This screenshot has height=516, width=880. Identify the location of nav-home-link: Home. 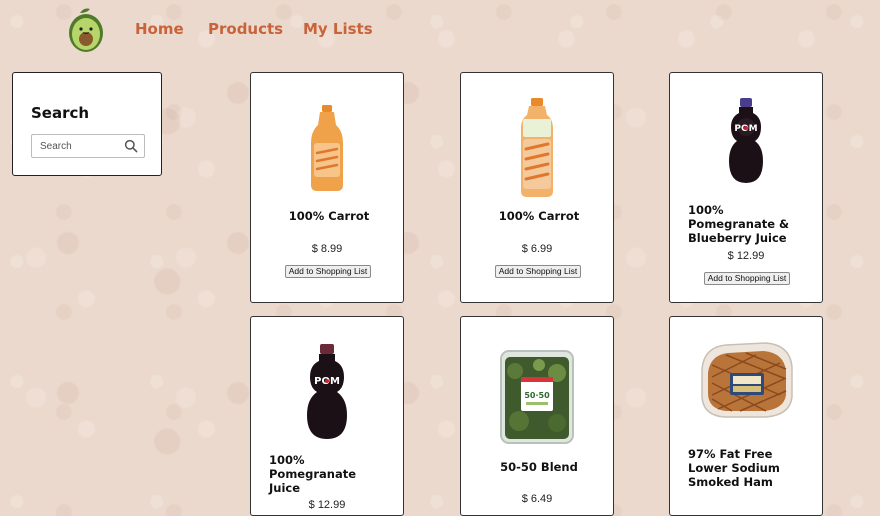
(159, 29).